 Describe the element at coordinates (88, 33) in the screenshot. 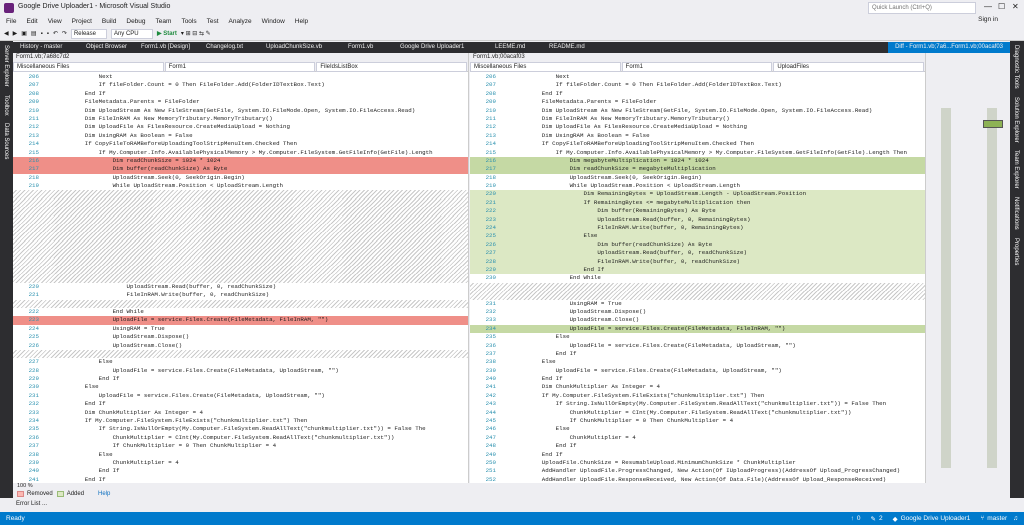

I see `configuration-dropdown: Release` at that location.